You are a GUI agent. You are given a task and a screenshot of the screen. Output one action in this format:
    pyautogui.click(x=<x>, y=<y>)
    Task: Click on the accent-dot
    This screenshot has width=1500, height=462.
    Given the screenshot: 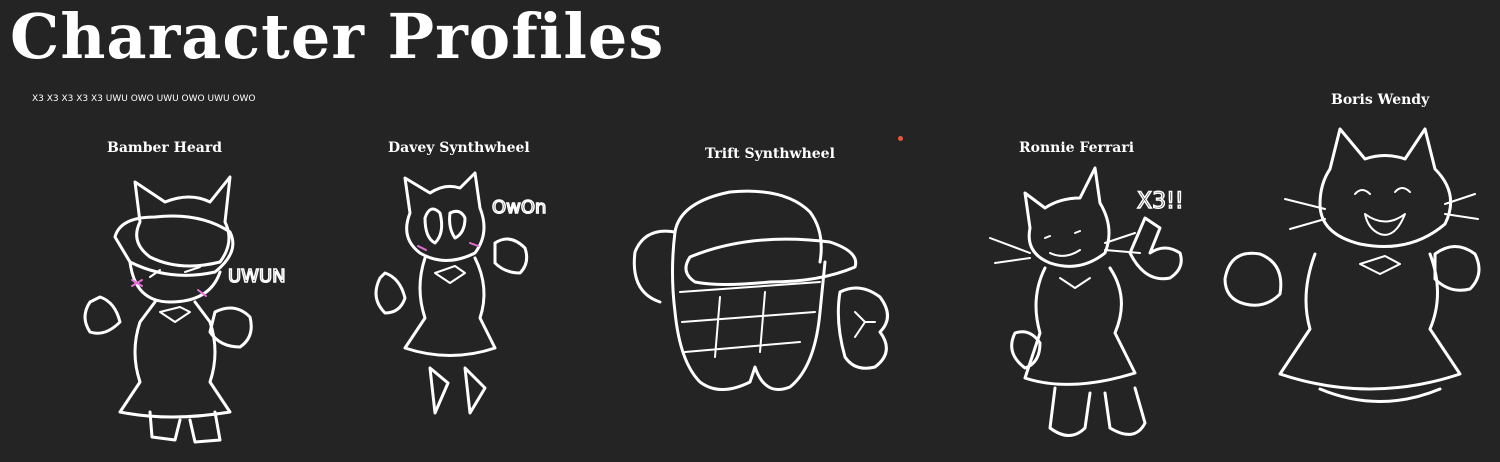 What is the action you would take?
    pyautogui.click(x=900, y=138)
    